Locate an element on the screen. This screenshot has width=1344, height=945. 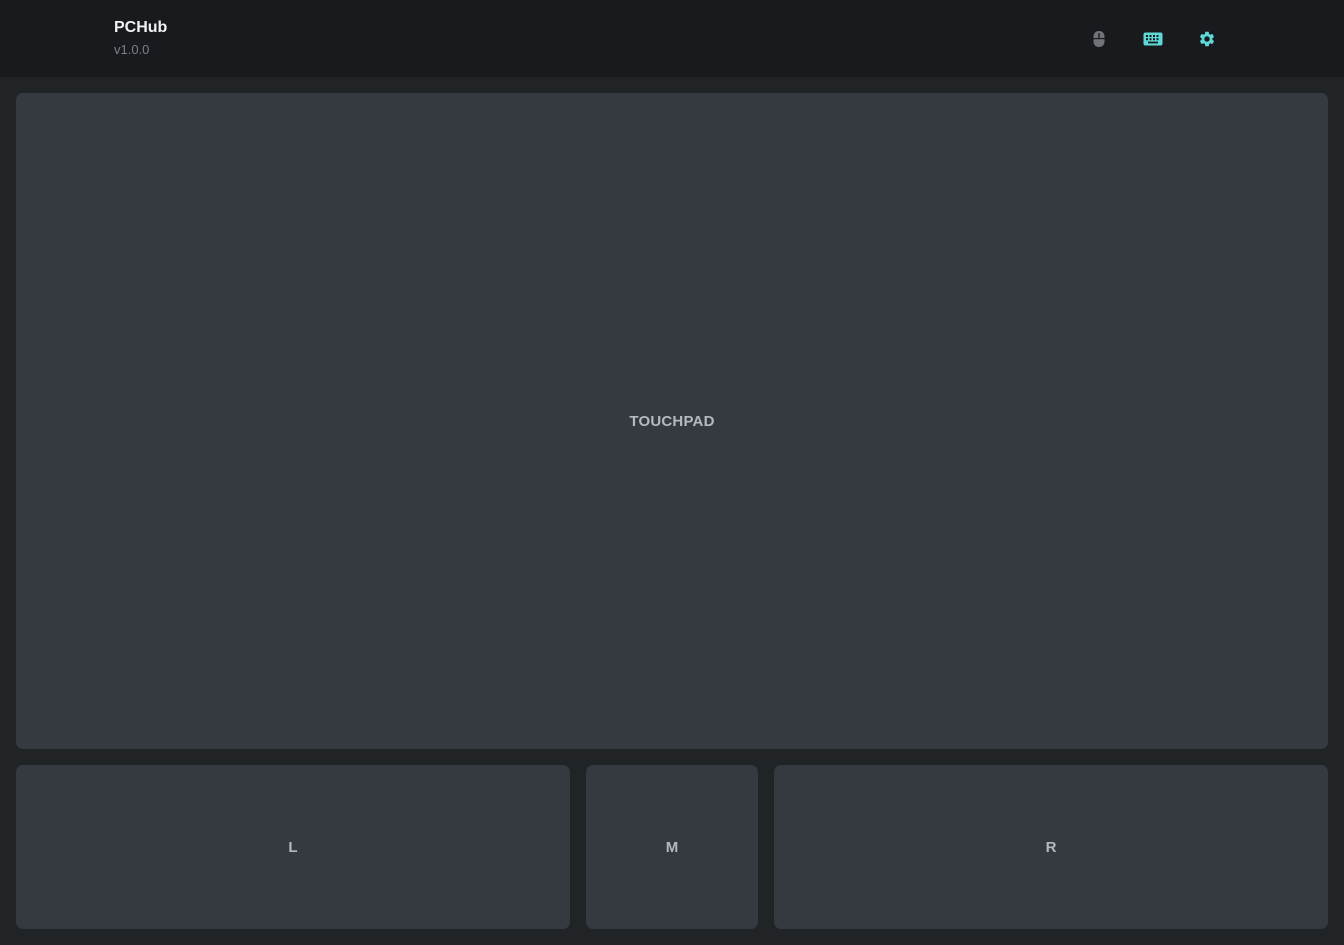
mouse-icon is located at coordinates (1099, 39).